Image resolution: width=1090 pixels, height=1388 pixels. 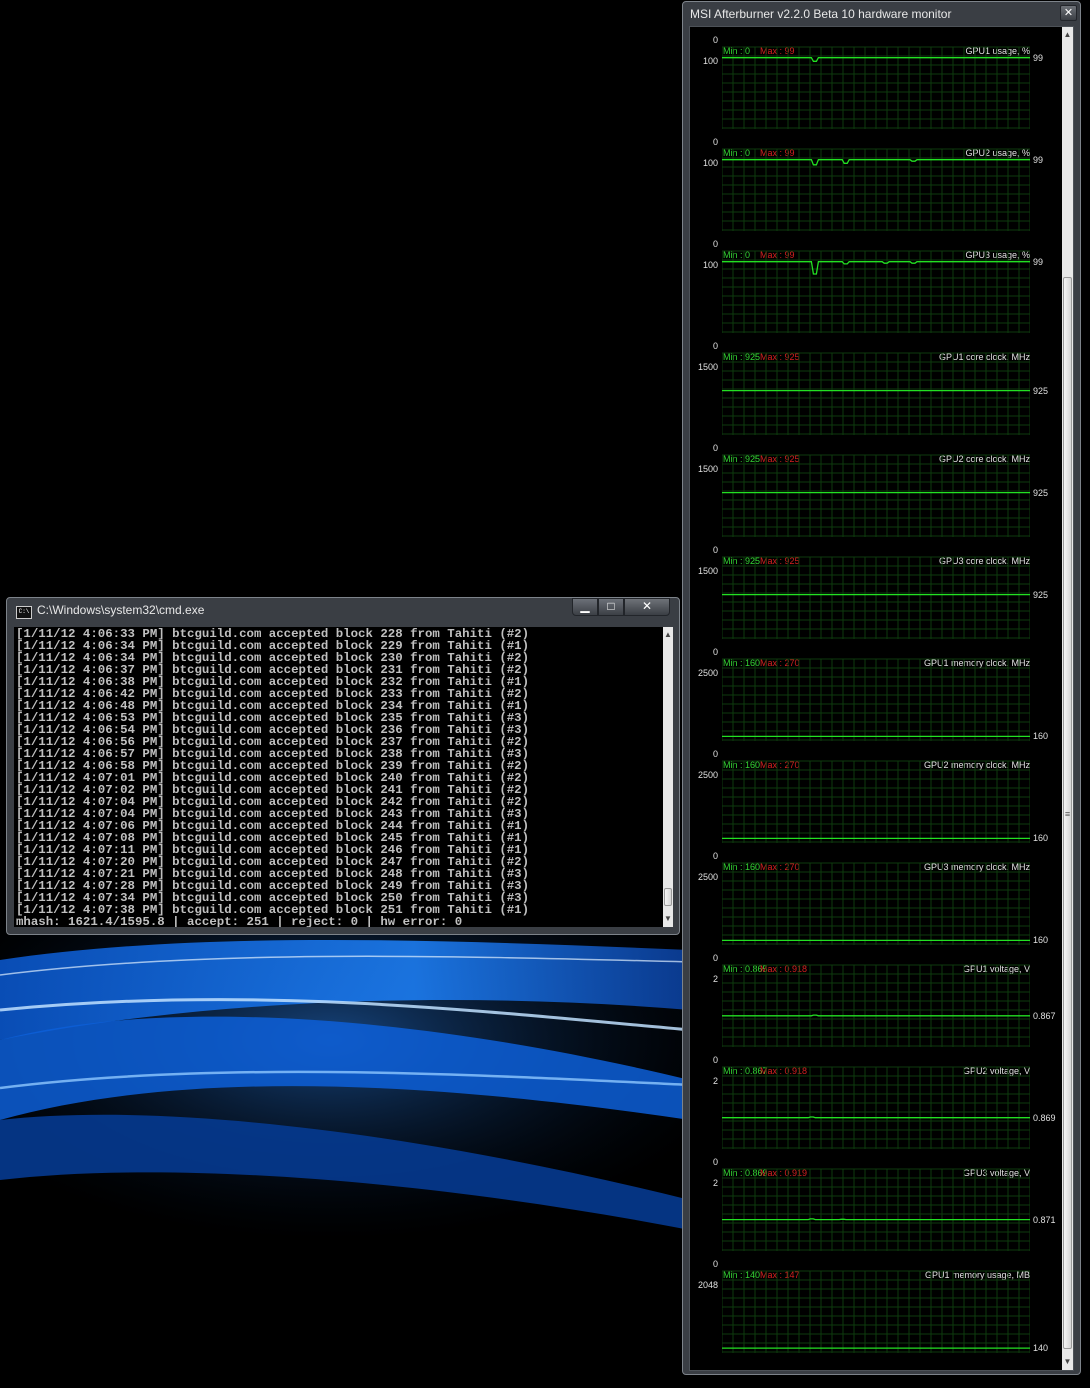 I want to click on graph-current-value: 0.869, so click(x=1044, y=1117).